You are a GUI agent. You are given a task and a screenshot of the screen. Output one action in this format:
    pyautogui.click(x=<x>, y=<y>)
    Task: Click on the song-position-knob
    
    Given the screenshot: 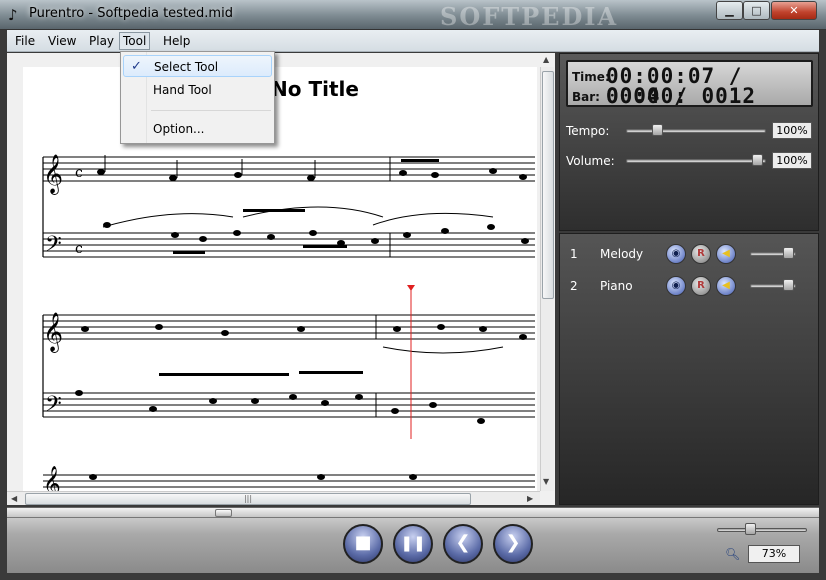 What is the action you would take?
    pyautogui.click(x=224, y=513)
    